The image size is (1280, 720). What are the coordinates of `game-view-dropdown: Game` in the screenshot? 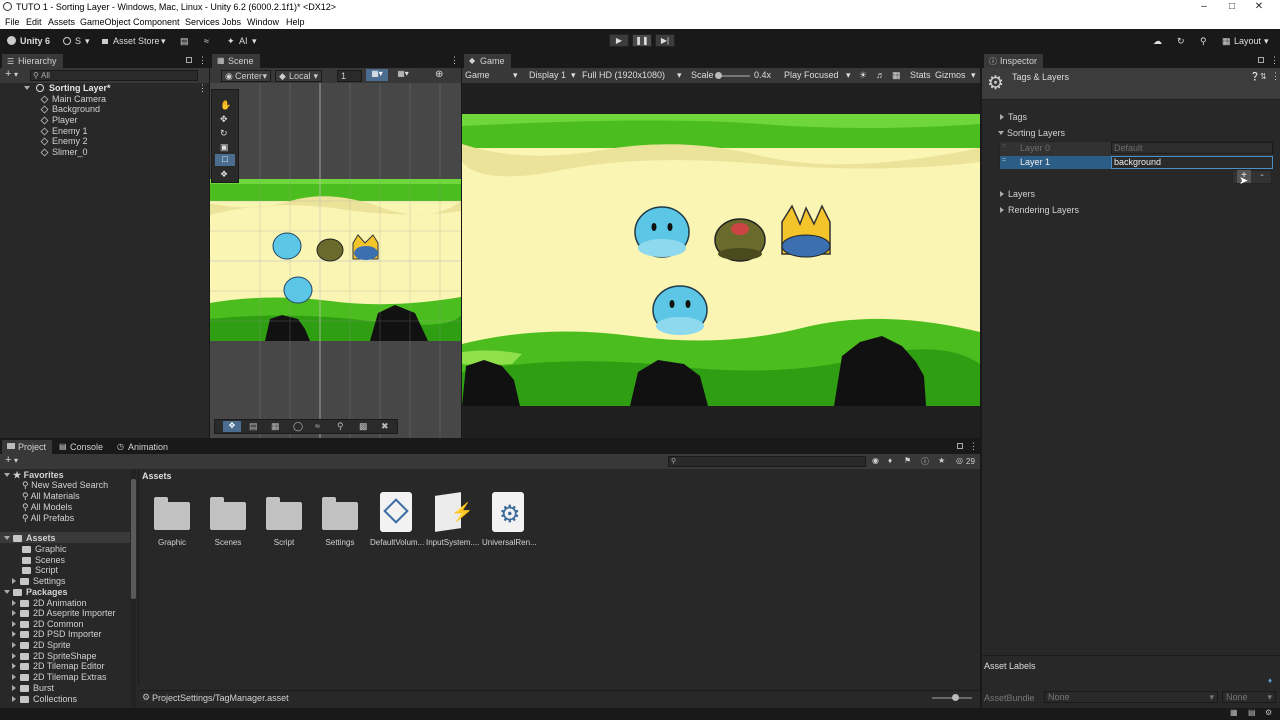 It's located at (477, 75).